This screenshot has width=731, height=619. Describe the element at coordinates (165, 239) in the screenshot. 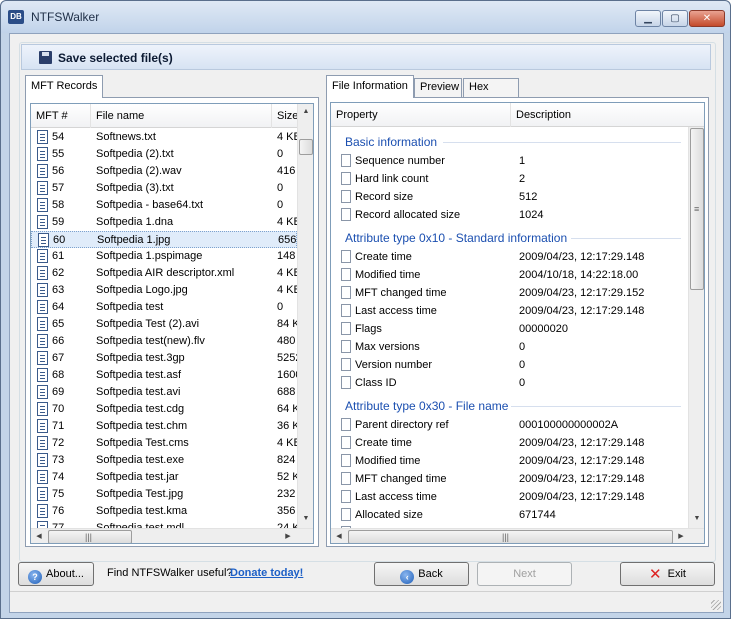

I see `table-row: 60Softpedia 1.jpg656 I` at that location.